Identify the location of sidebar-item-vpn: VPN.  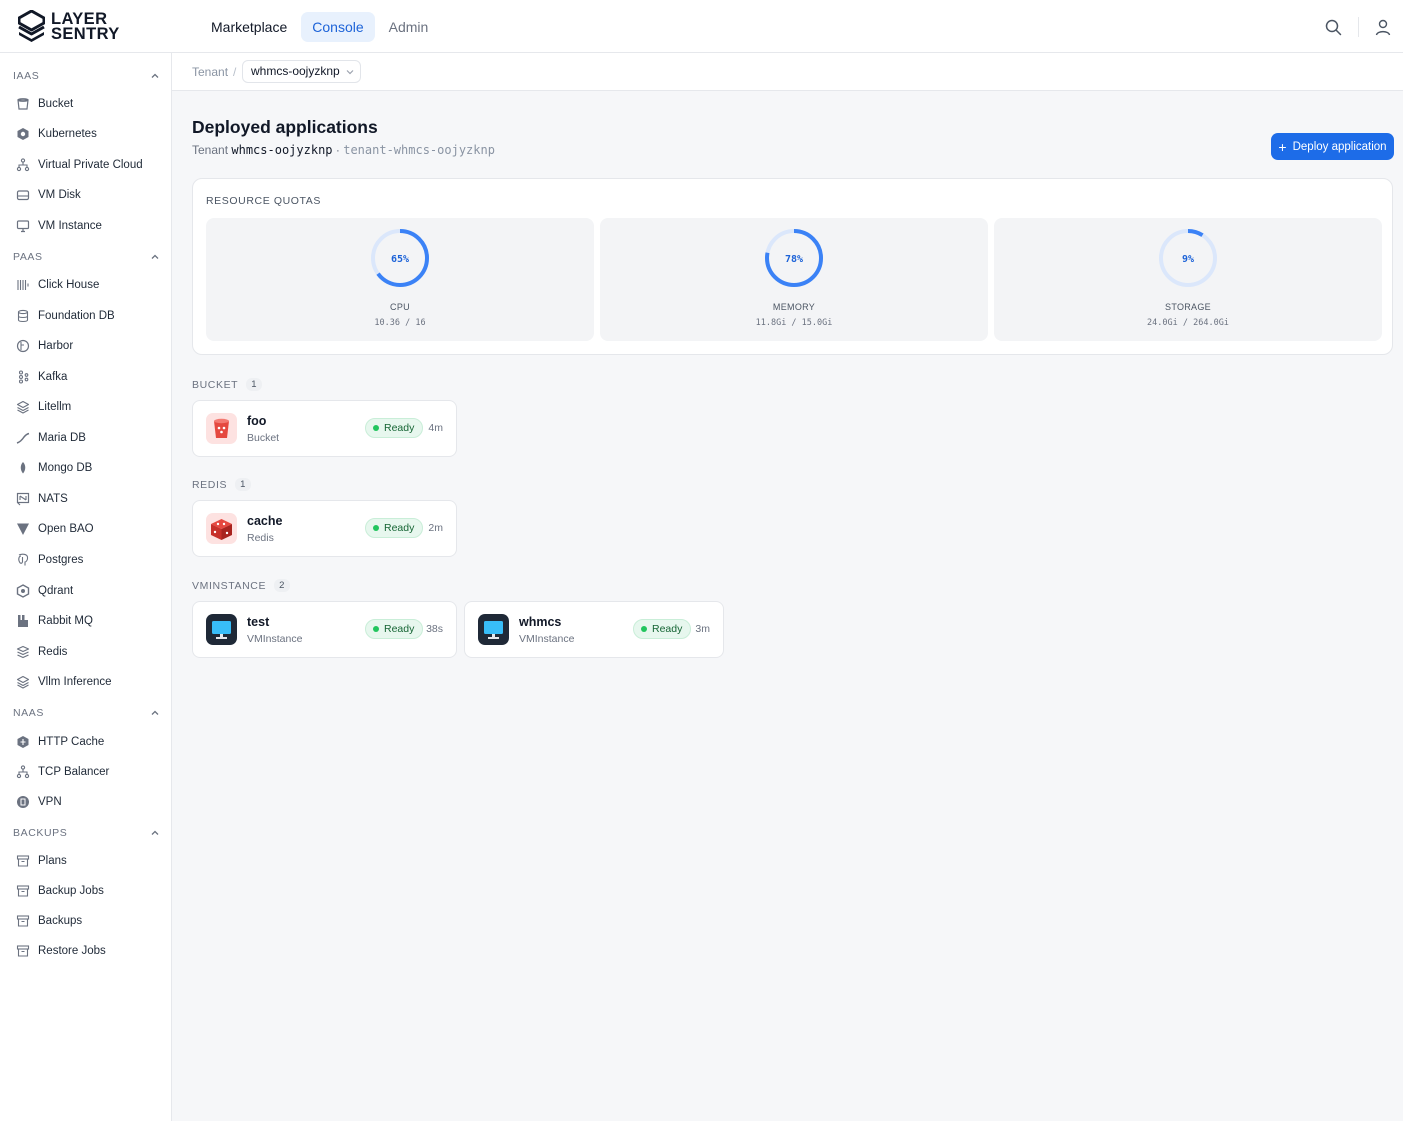
(90, 802).